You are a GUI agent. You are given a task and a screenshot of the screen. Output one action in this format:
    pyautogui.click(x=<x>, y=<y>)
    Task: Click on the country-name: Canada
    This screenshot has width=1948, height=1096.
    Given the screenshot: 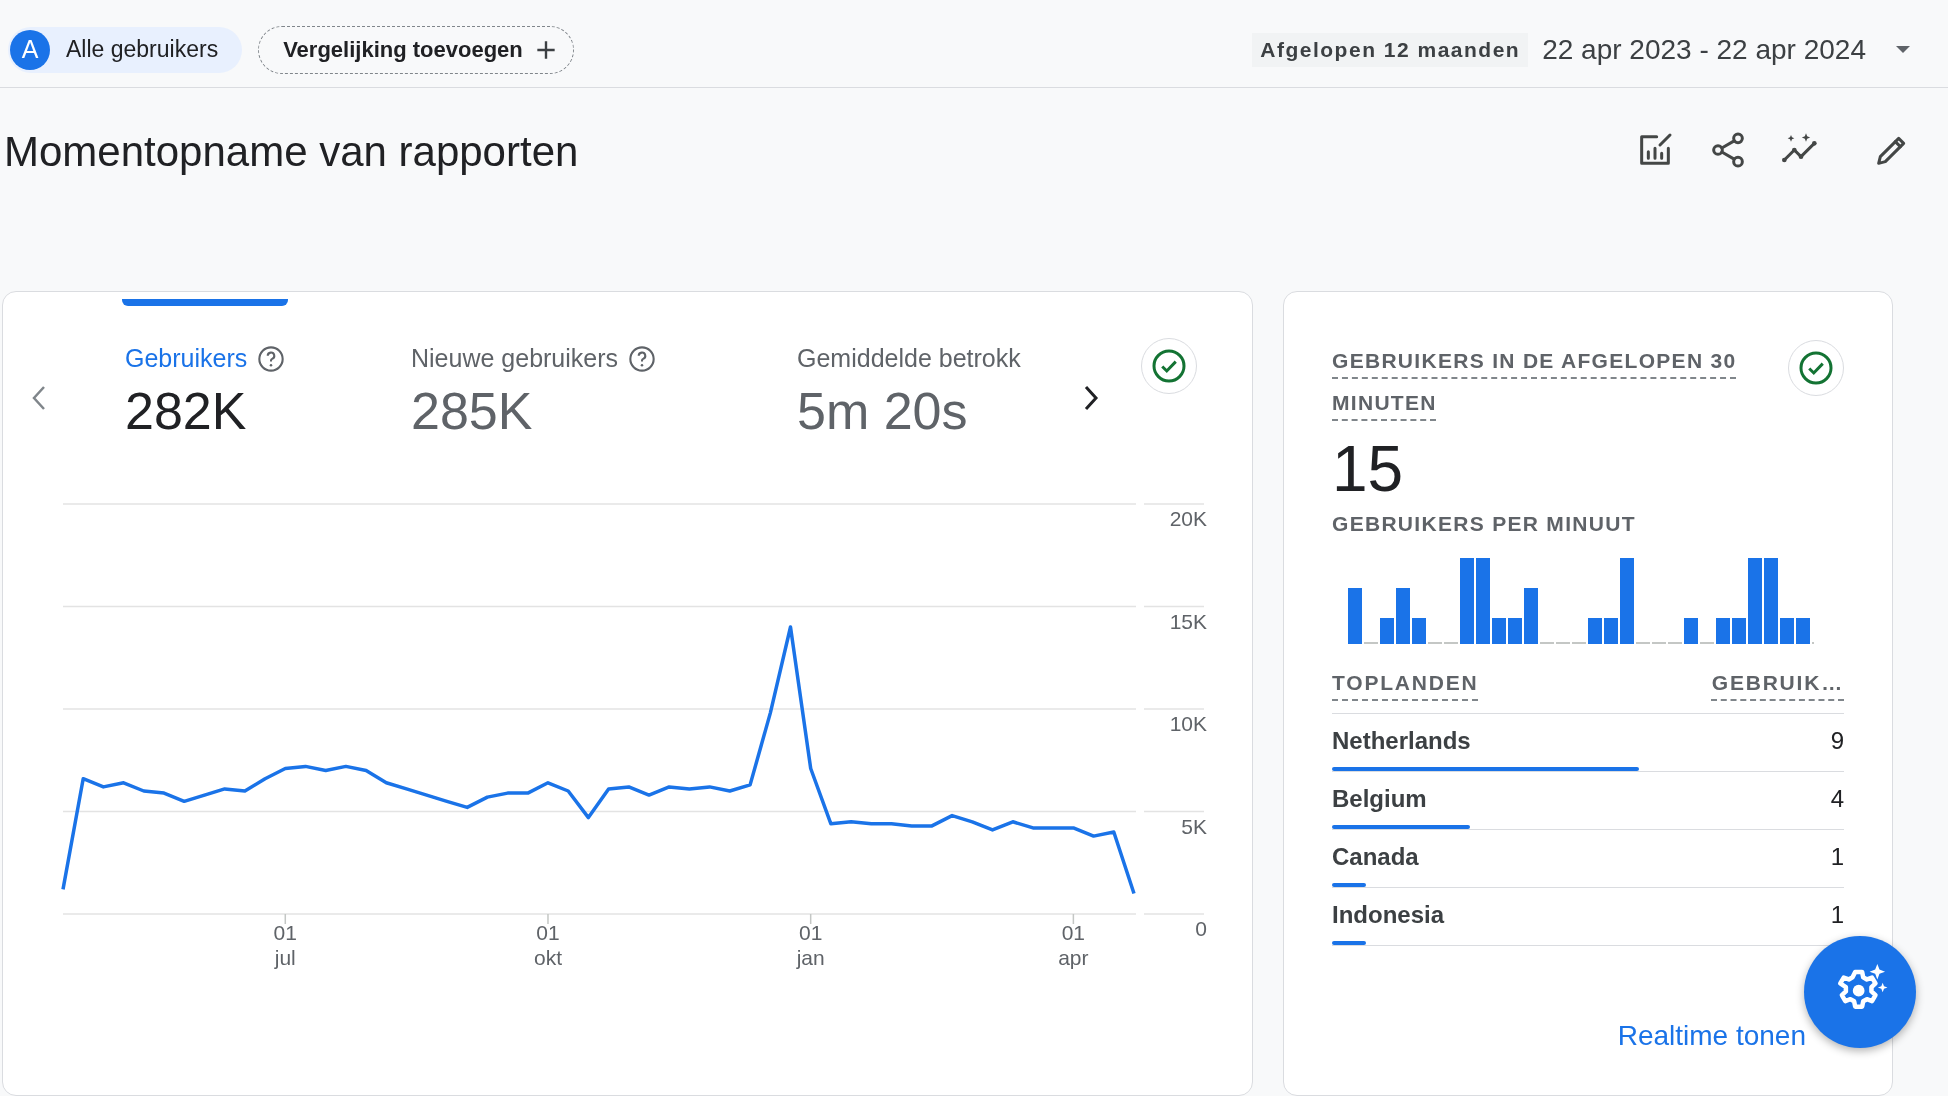 What is the action you would take?
    pyautogui.click(x=1375, y=857)
    